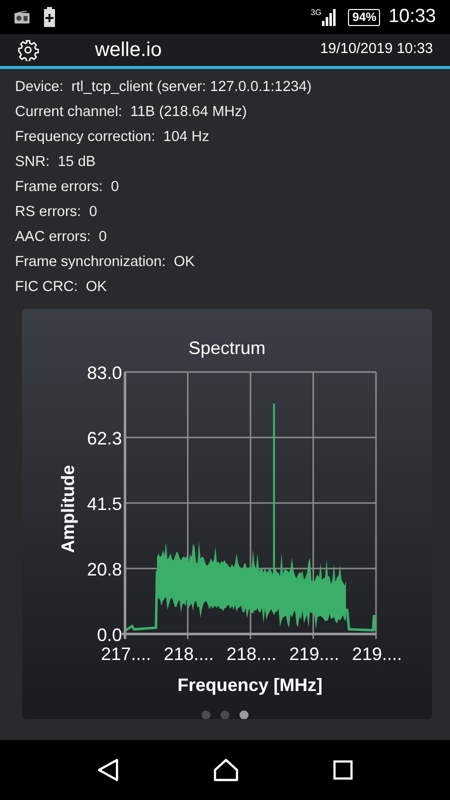 Image resolution: width=450 pixels, height=800 pixels. I want to click on y-tick-label: 20.8, so click(104, 570).